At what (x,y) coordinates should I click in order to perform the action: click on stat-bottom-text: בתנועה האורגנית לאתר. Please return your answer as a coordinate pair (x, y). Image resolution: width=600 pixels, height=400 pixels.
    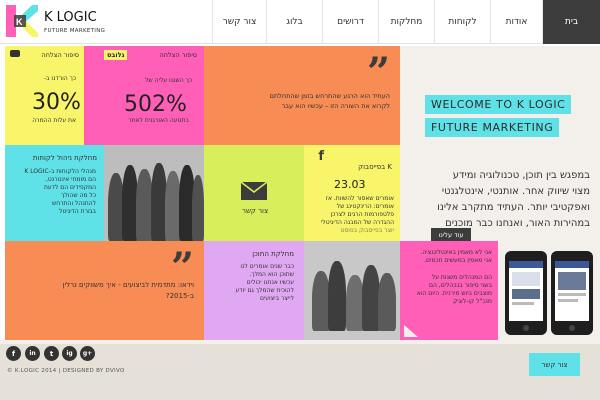
    Looking at the image, I should click on (158, 120).